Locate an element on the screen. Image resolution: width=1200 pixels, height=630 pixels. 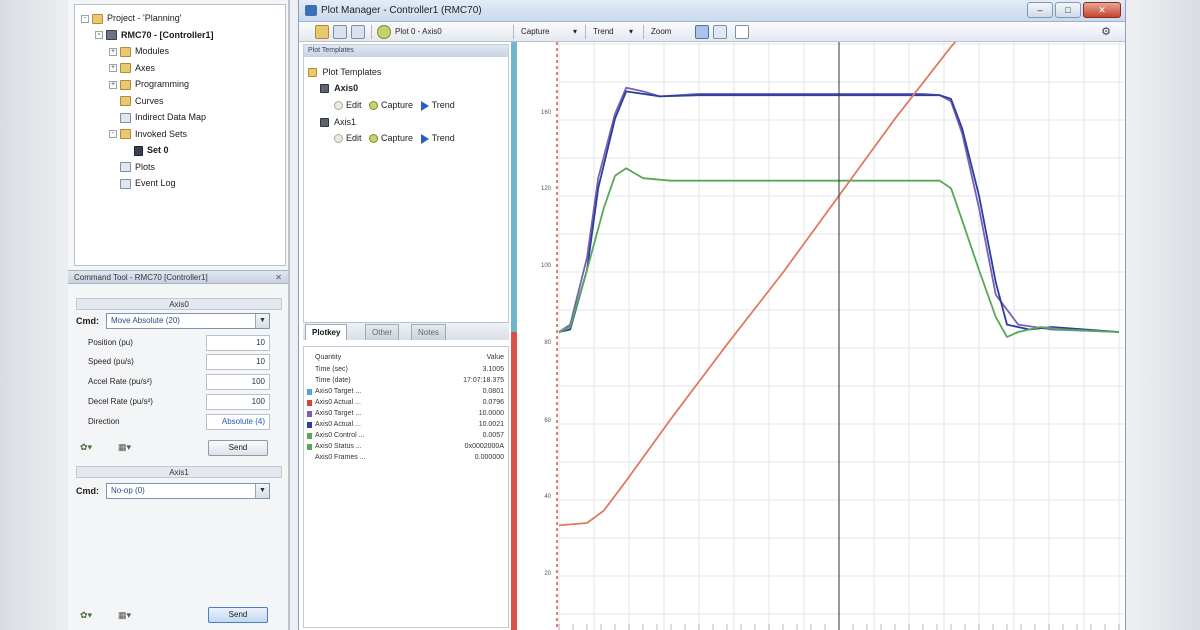
tree-item: + Modules is located at coordinates (139, 51).